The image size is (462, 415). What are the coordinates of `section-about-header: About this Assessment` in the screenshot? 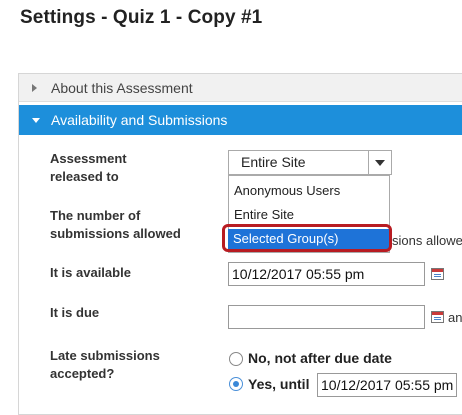 It's located at (240, 88).